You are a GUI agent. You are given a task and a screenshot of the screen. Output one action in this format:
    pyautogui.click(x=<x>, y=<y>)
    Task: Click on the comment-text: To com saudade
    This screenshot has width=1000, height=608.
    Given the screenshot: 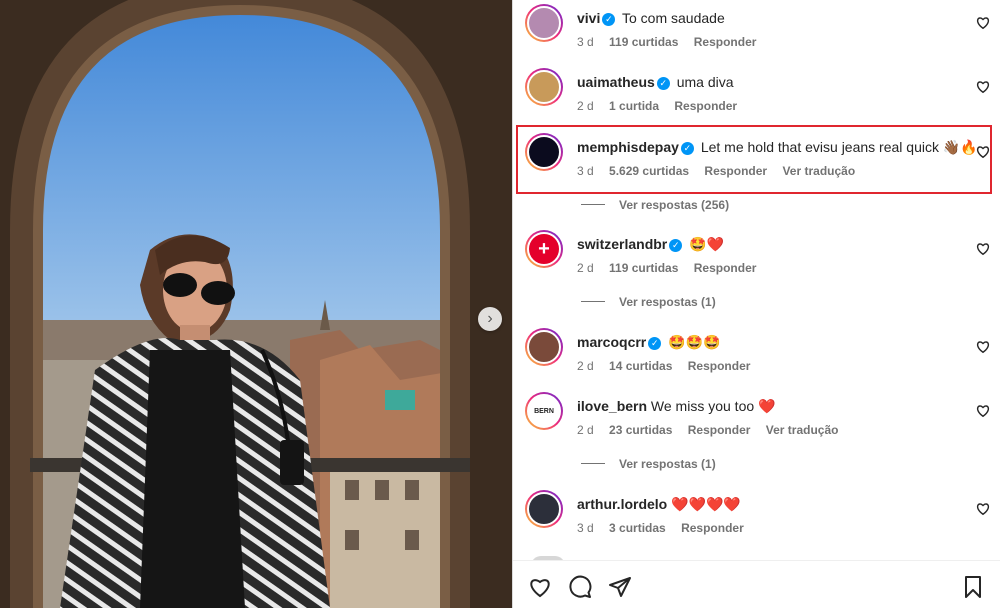 What is the action you would take?
    pyautogui.click(x=673, y=18)
    